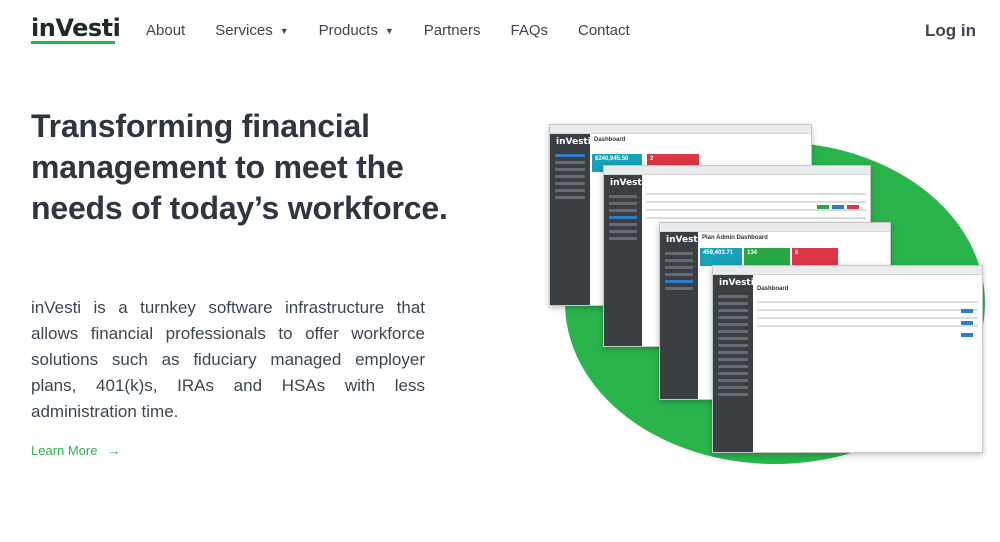 The height and width of the screenshot is (542, 1000). I want to click on logo-underline, so click(73, 42).